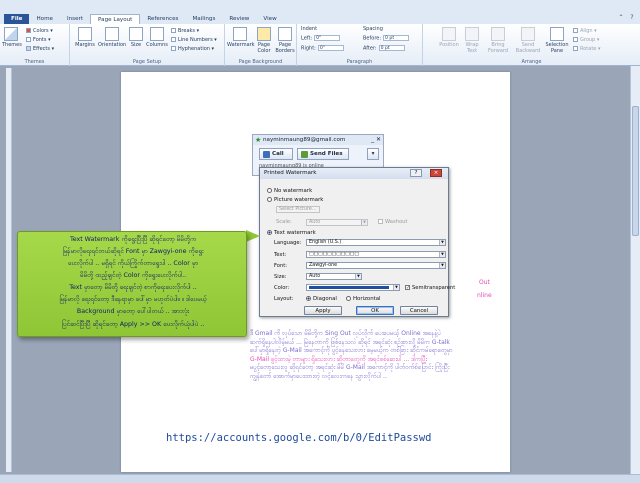 The height and width of the screenshot is (483, 640). I want to click on close-icon: _ ✕, so click(376, 140).